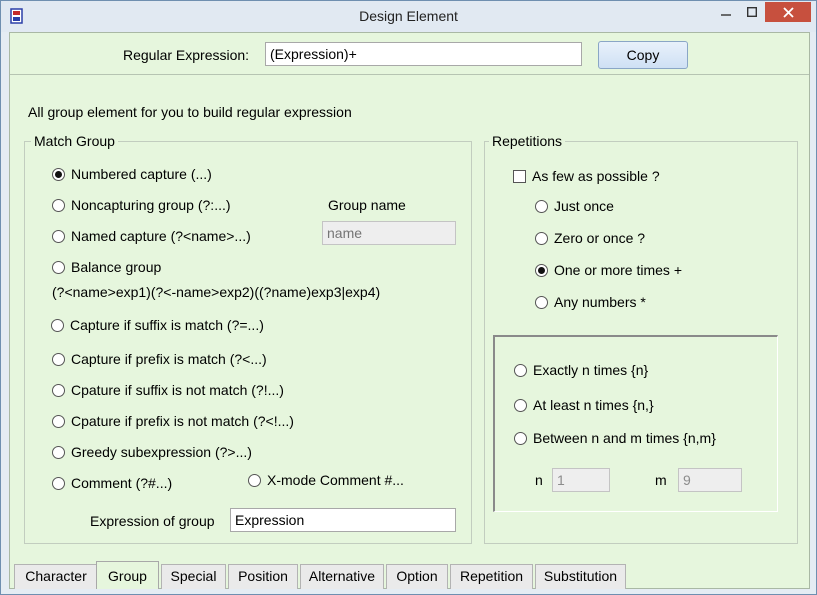 This screenshot has width=817, height=595. Describe the element at coordinates (661, 480) in the screenshot. I see `m-label: m` at that location.